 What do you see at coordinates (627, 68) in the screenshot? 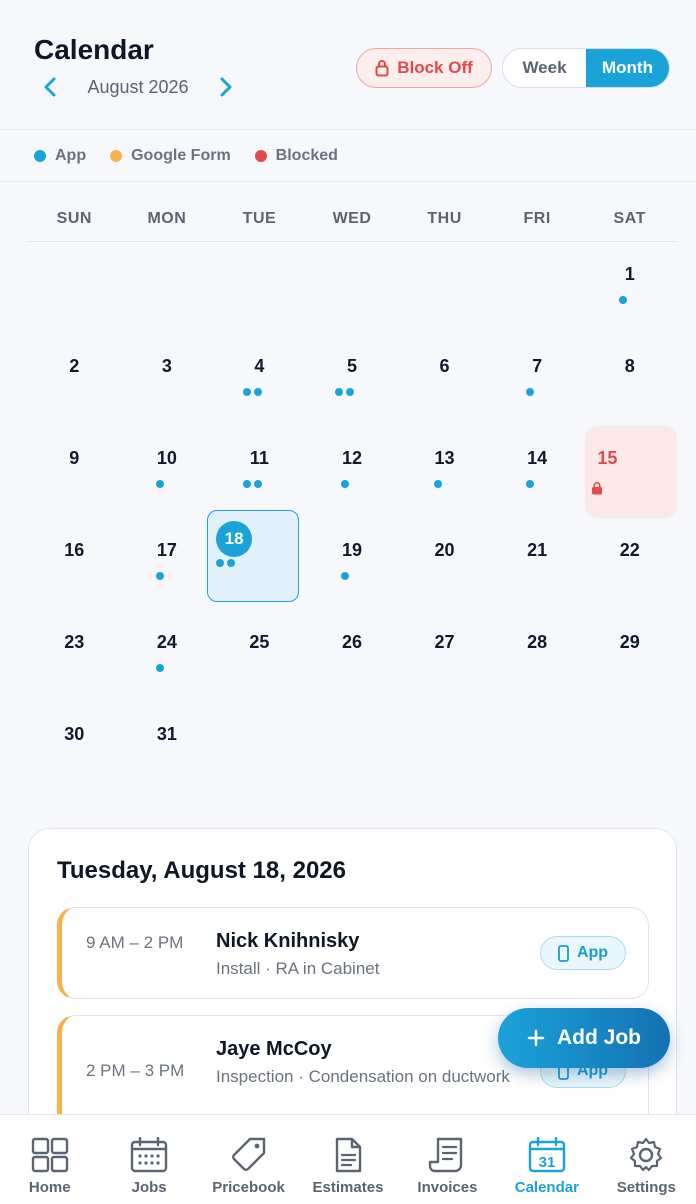
I see `month-view-button: Month` at bounding box center [627, 68].